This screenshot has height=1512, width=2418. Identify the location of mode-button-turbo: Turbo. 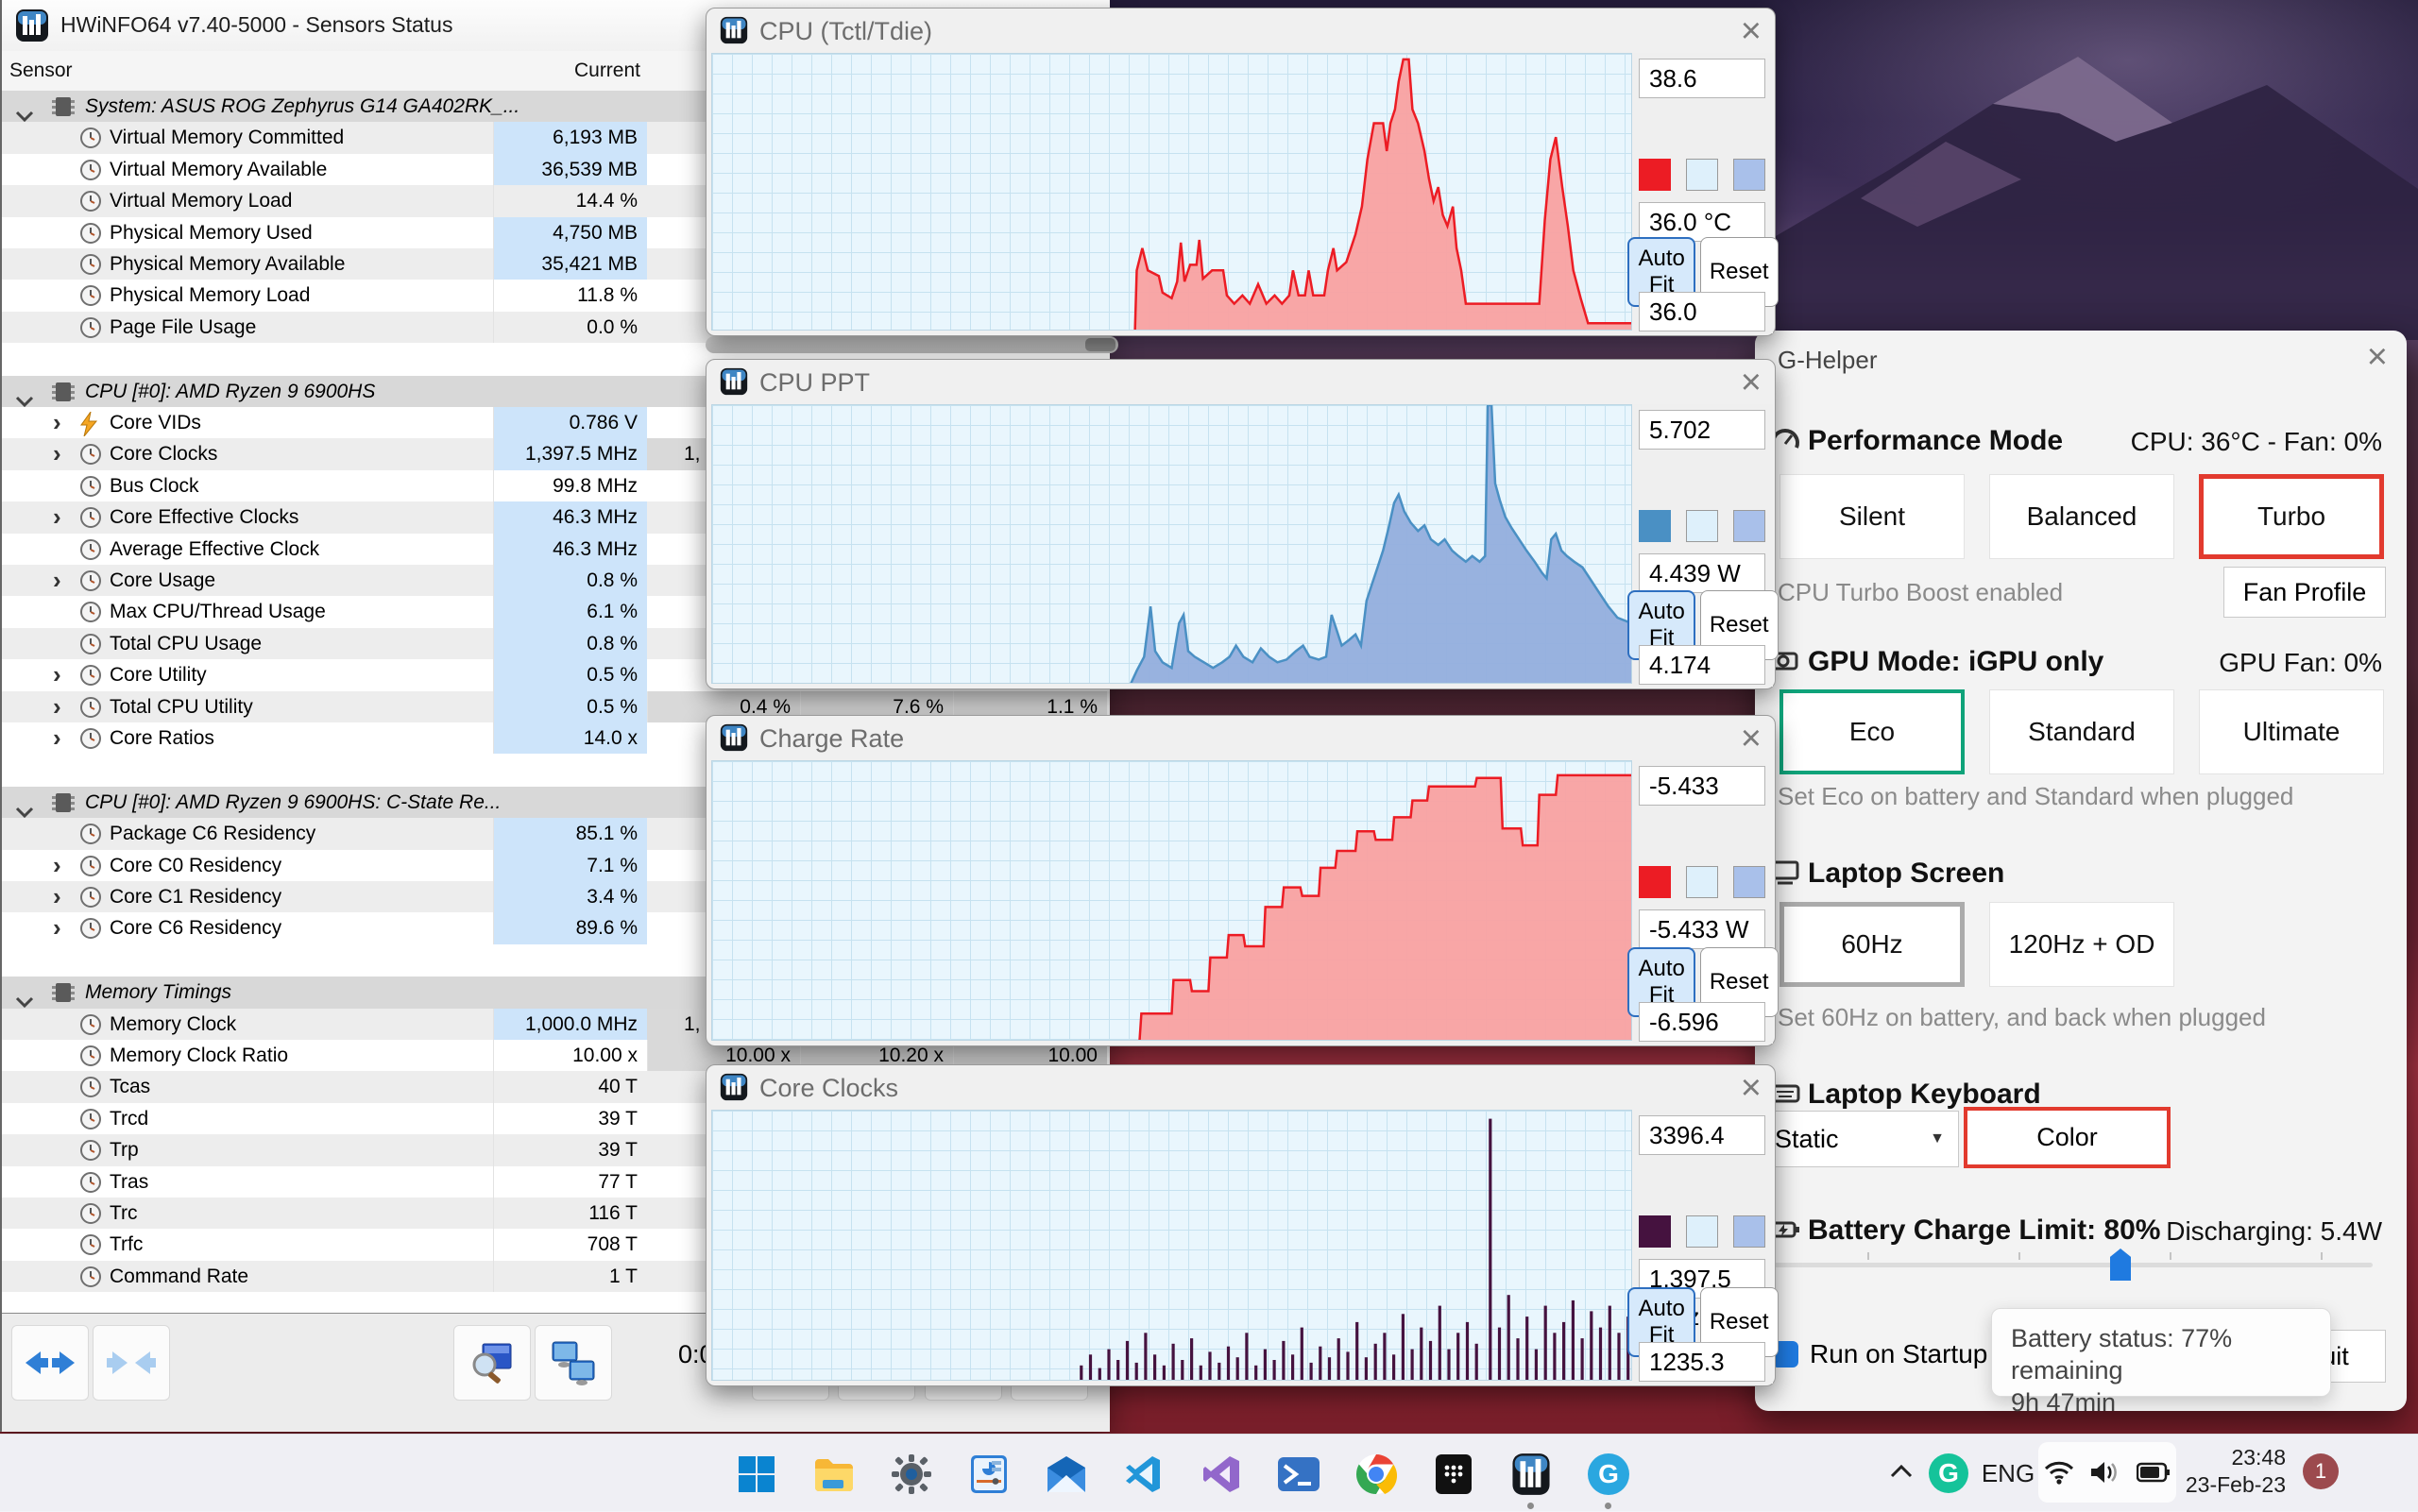
(2291, 516).